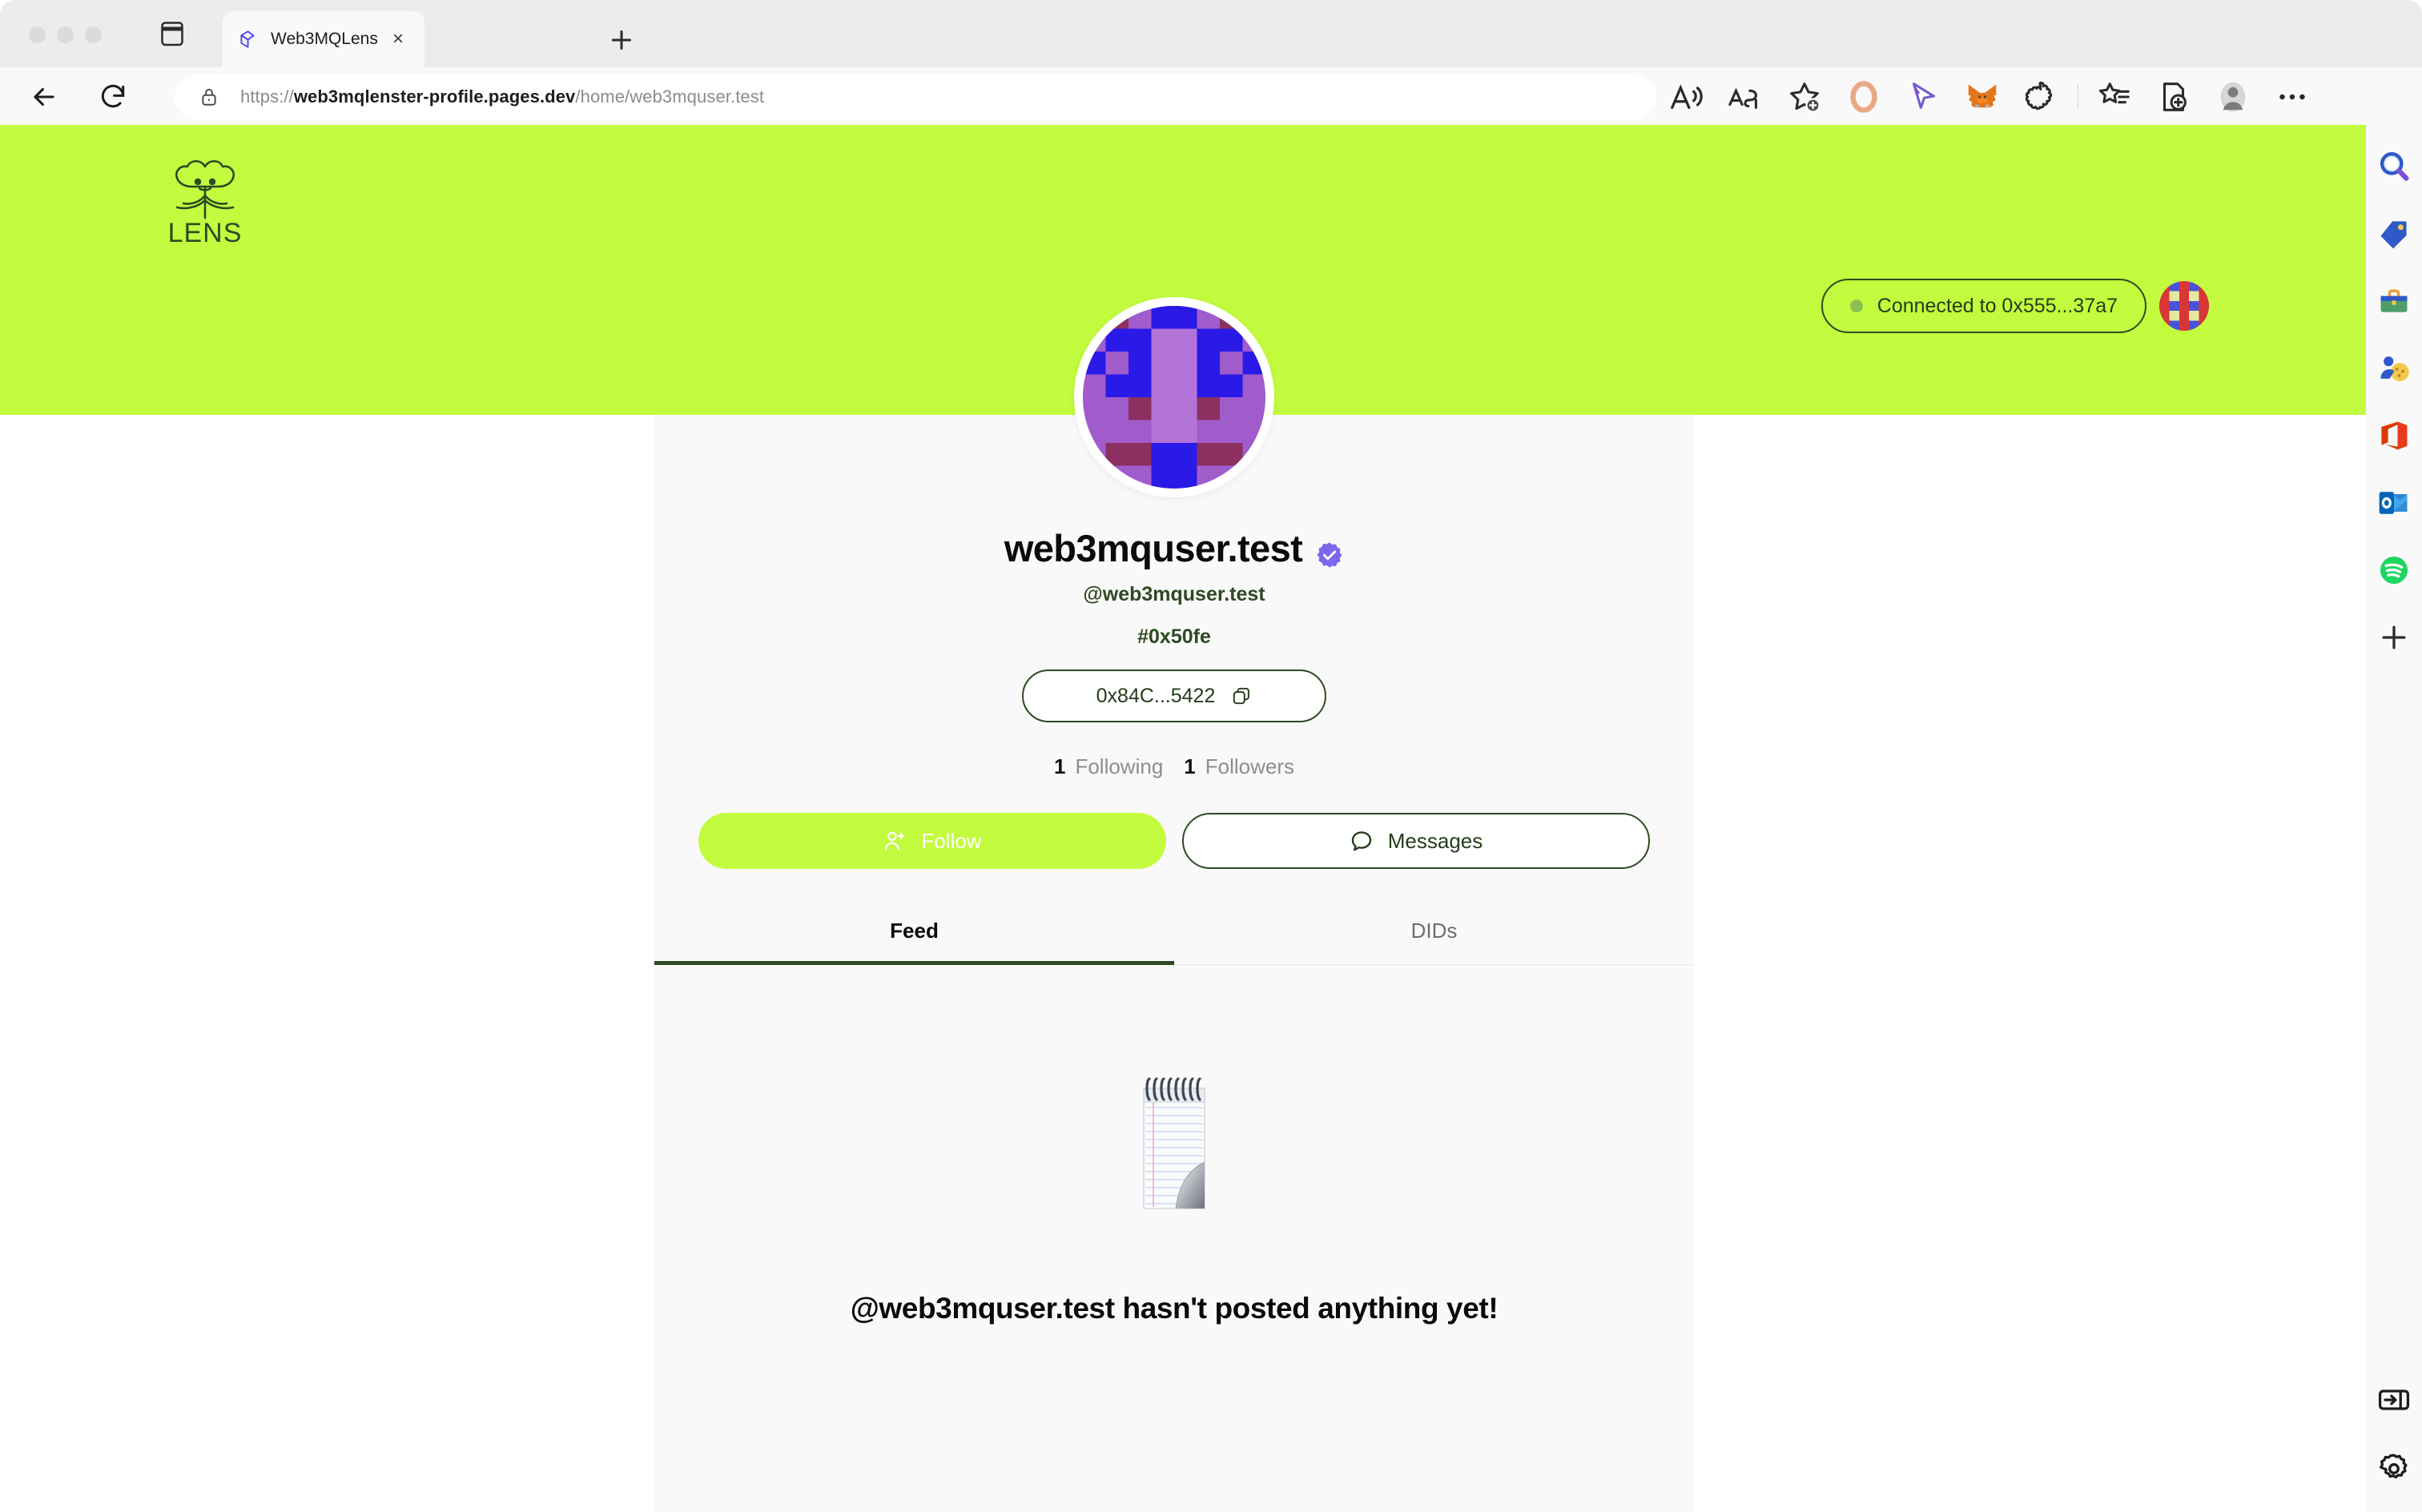 Image resolution: width=2422 pixels, height=1512 pixels. I want to click on read-aloud-icon, so click(1686, 96).